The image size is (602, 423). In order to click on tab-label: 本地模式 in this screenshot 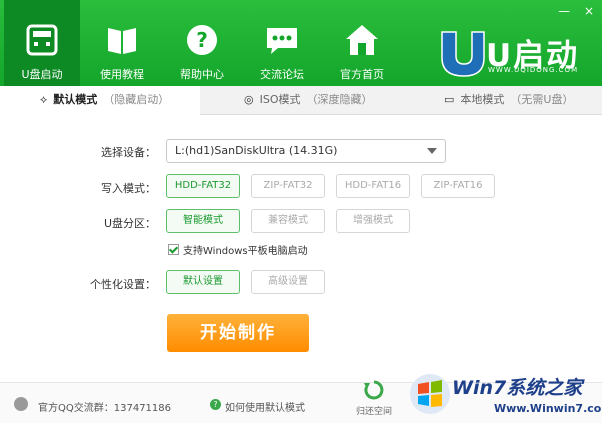, I will do `click(482, 99)`.